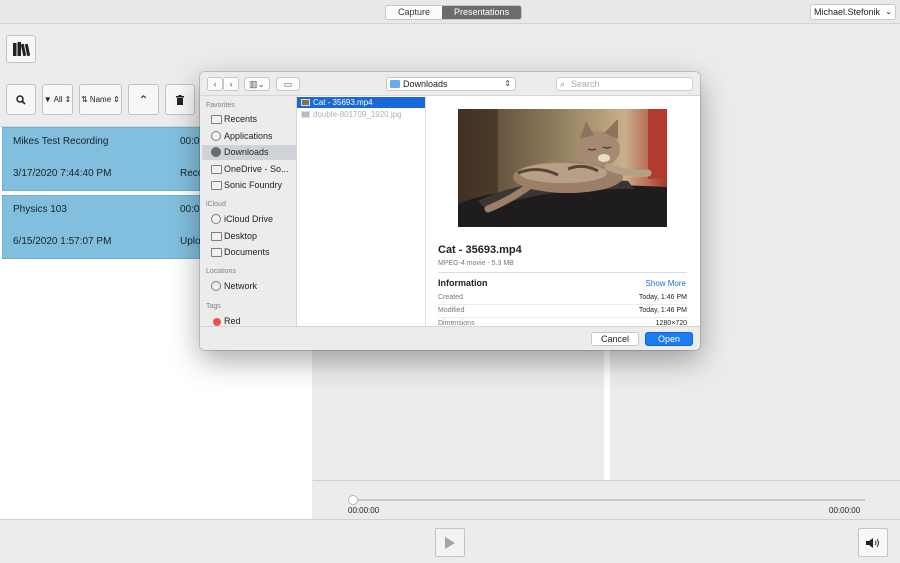 This screenshot has height=563, width=900. I want to click on sidebar-item-recents: Recents, so click(249, 119).